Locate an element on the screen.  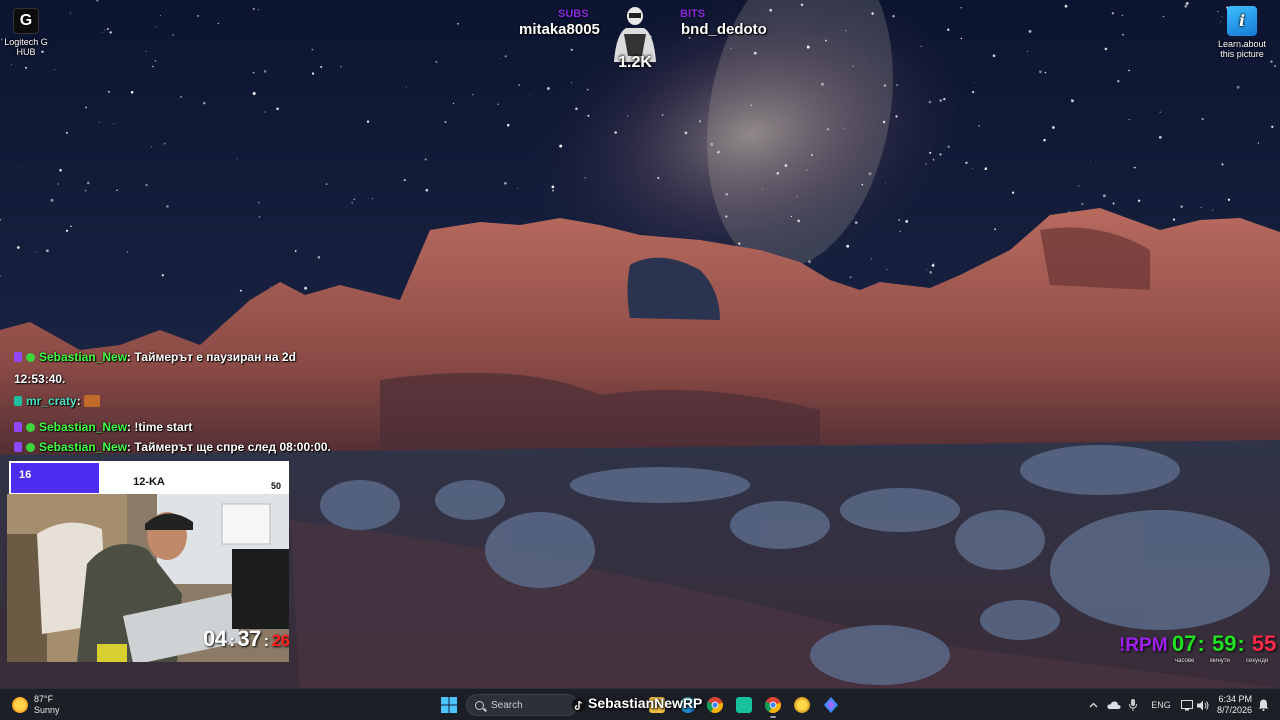
app-icon is located at coordinates (802, 705).